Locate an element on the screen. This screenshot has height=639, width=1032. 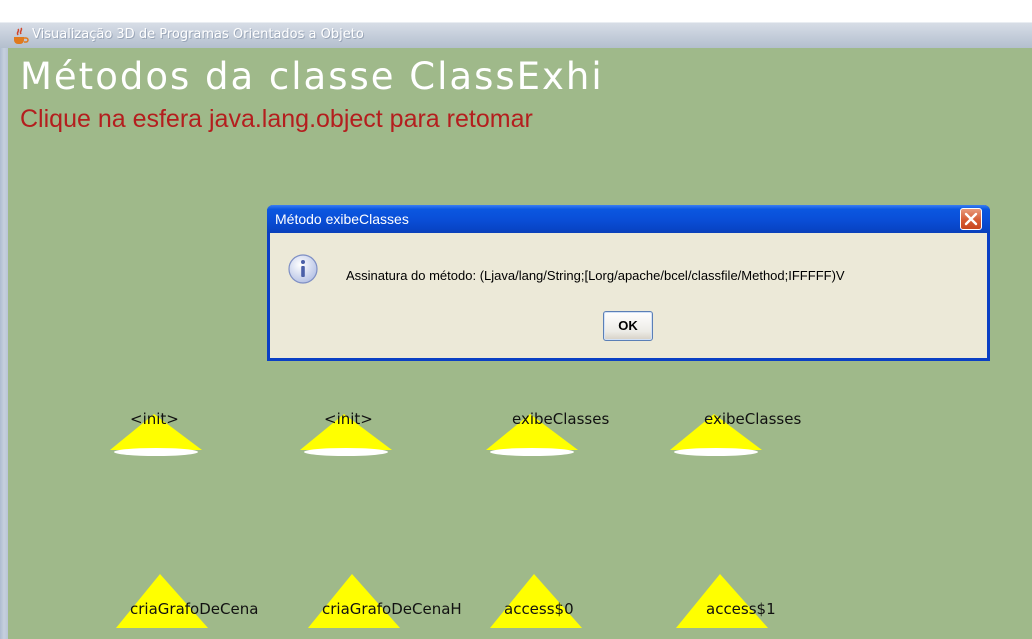
dialog-titlebar: Método exibeClasses is located at coordinates (628, 219).